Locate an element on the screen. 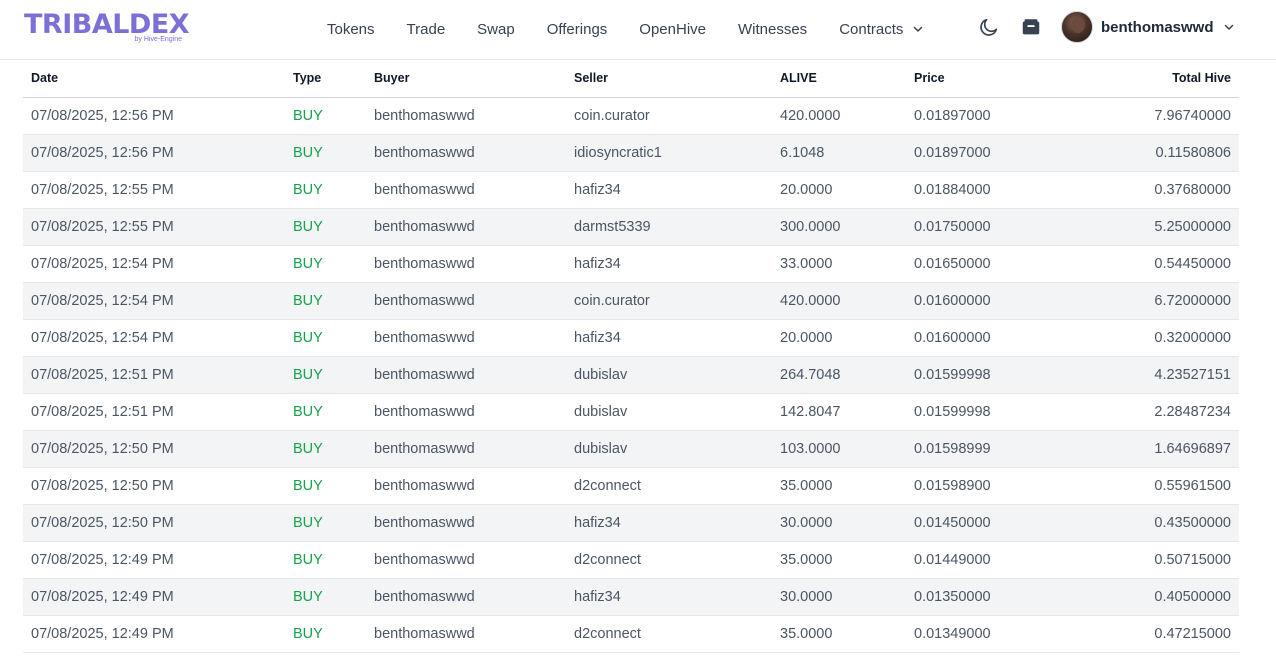 The image size is (1276, 657). nav-contracts-dropdown: Contracts is located at coordinates (881, 29).